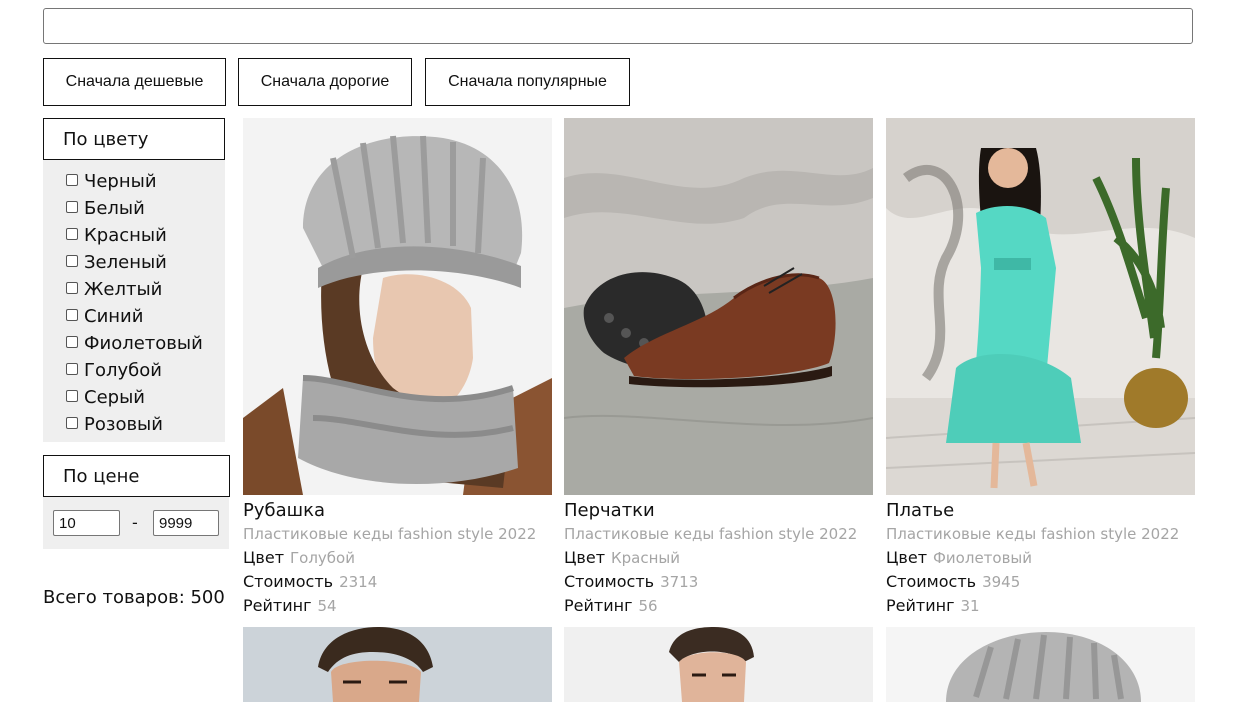 The image size is (1246, 702). Describe the element at coordinates (134, 82) in the screenshot. I see `sort-cheap-first-button: Сначала дешевые` at that location.